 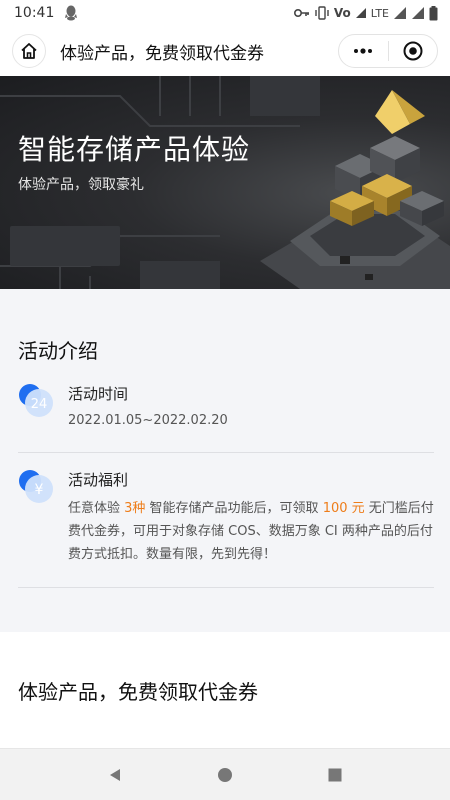 I want to click on vibrate-icon, so click(x=322, y=13).